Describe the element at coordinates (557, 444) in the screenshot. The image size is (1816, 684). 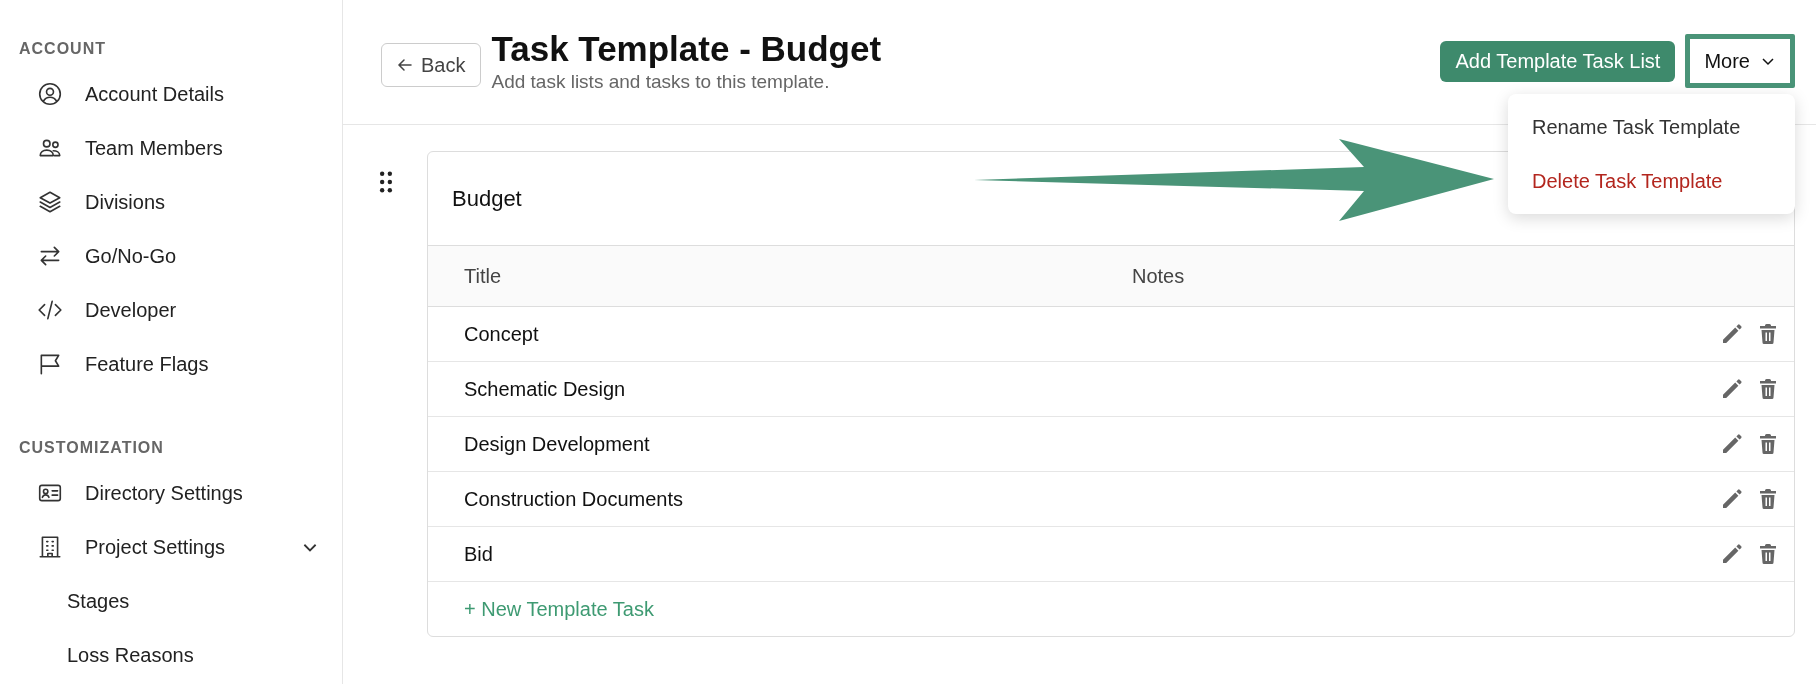
I see `table-cell-text: Design Development` at that location.